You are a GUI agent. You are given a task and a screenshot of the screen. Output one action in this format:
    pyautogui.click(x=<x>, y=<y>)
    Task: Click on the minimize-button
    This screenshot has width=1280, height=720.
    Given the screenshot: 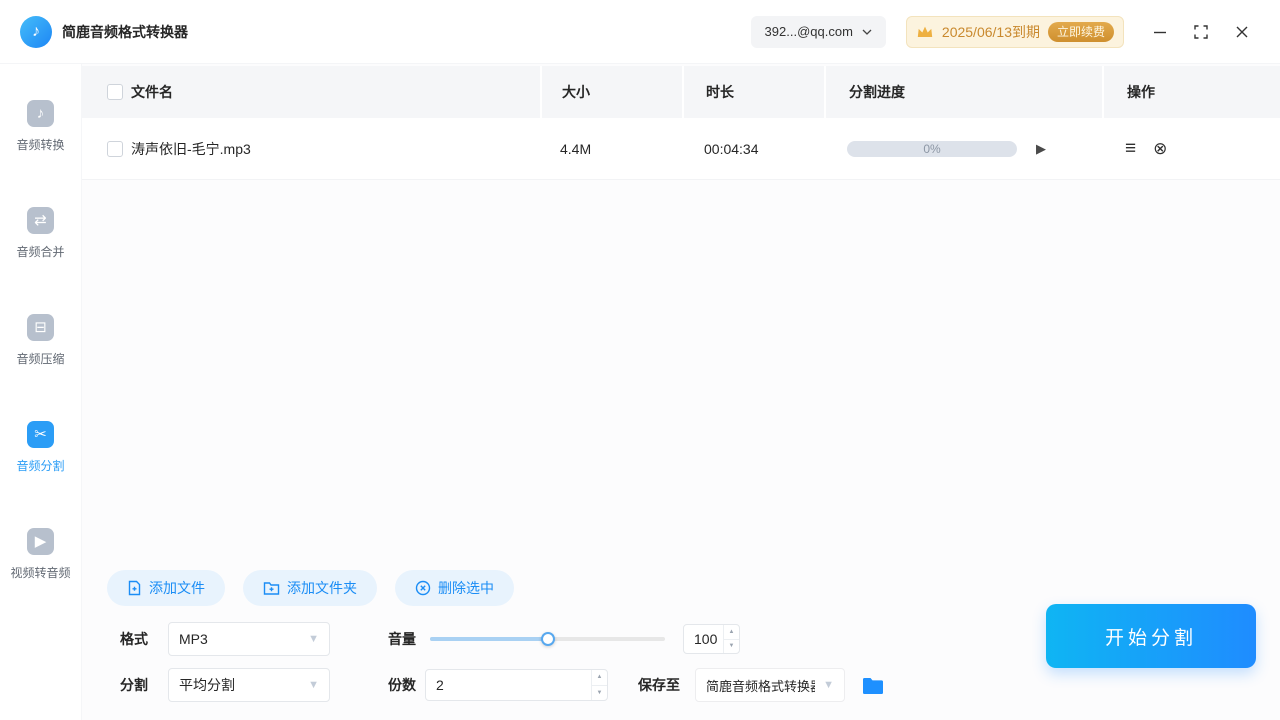 What is the action you would take?
    pyautogui.click(x=1160, y=32)
    